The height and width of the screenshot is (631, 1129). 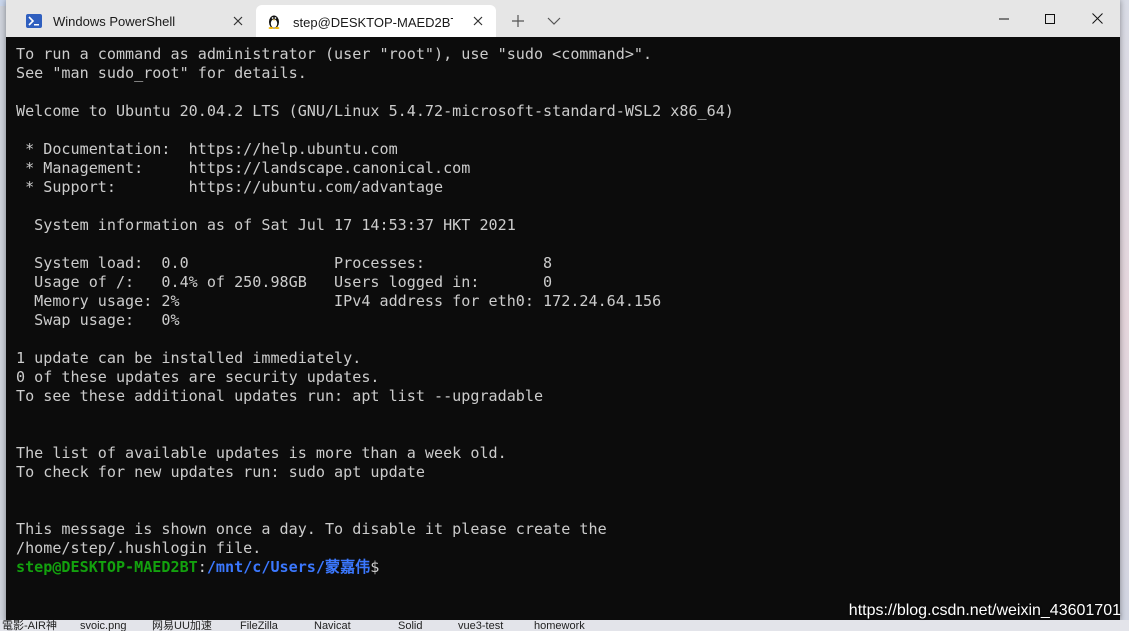 I want to click on desktop-icon-label: Navicat, so click(x=332, y=626).